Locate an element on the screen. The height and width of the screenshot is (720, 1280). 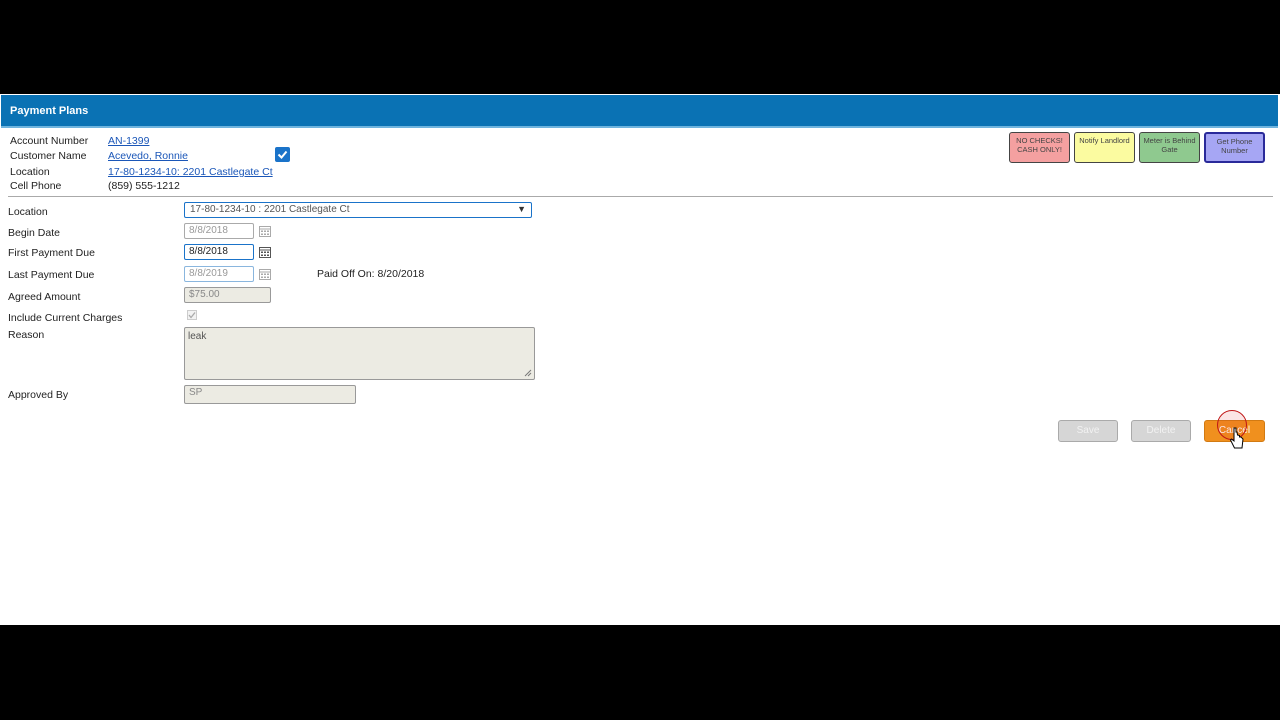
approved-by-input: SP is located at coordinates (270, 394).